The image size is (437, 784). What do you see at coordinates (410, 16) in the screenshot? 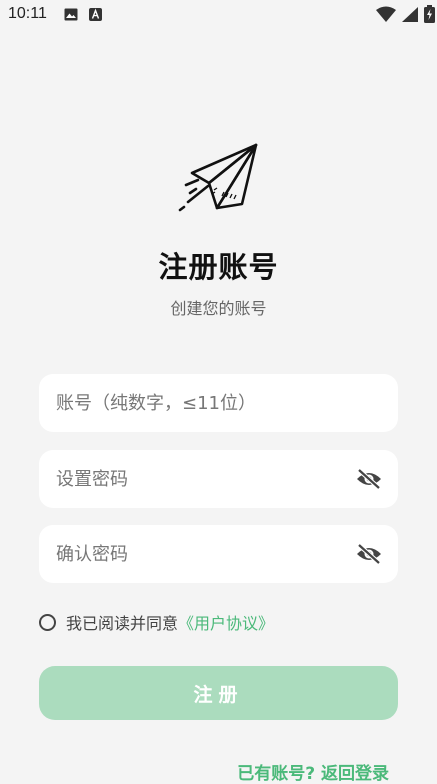
I see `signal-icon` at bounding box center [410, 16].